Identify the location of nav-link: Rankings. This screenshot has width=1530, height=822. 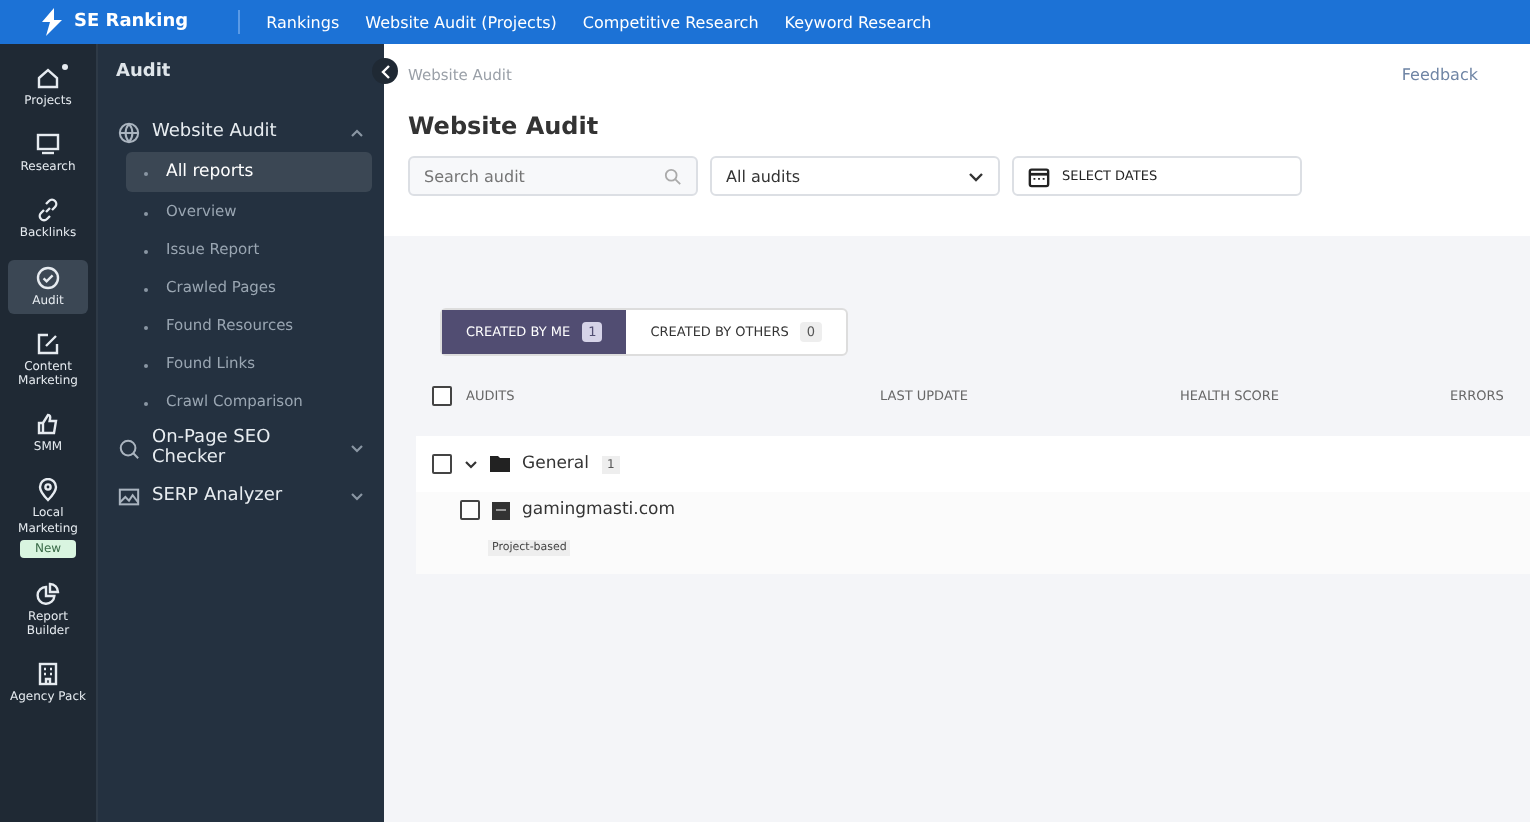
(303, 22).